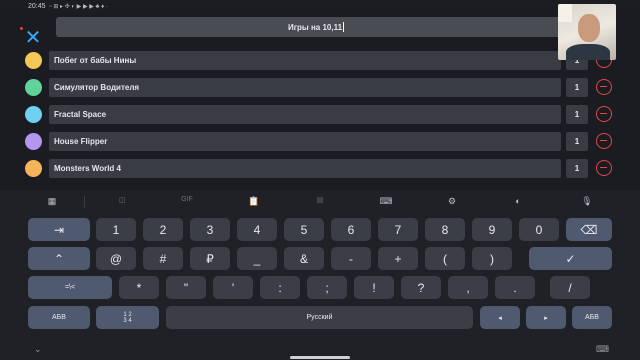  What do you see at coordinates (163, 229) in the screenshot?
I see `key-2: 2` at bounding box center [163, 229].